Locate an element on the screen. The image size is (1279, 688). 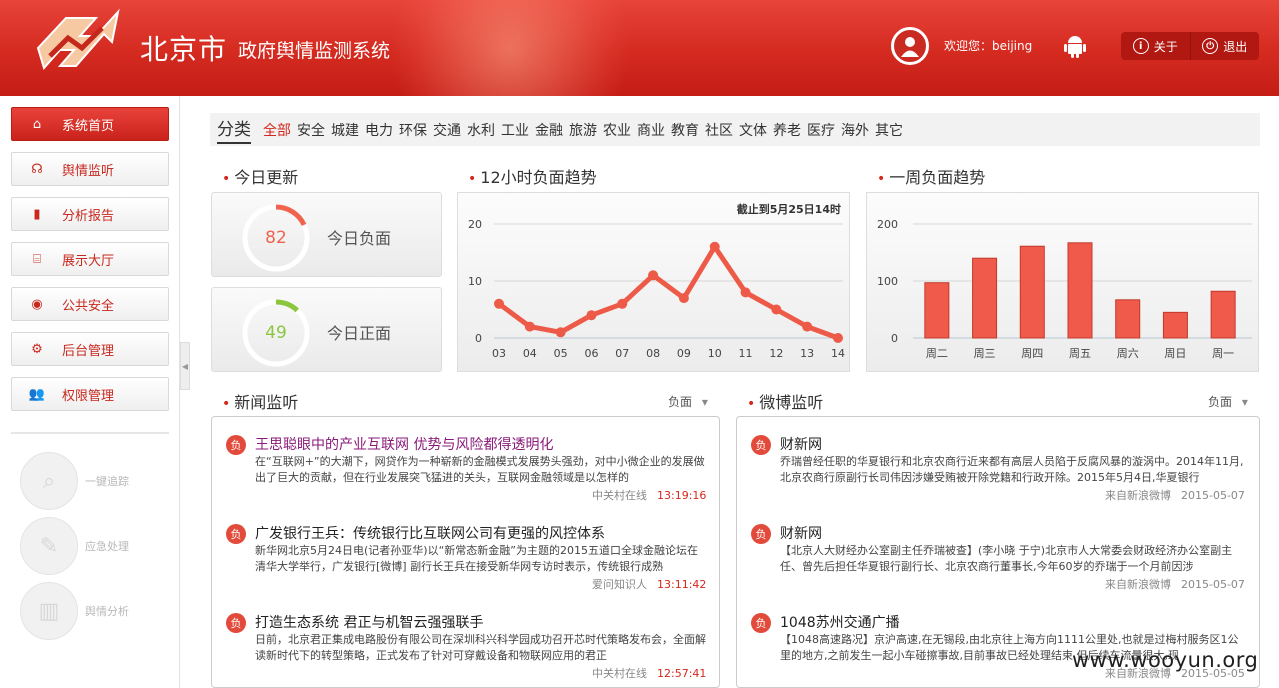
category-item: 养老 is located at coordinates (787, 130).